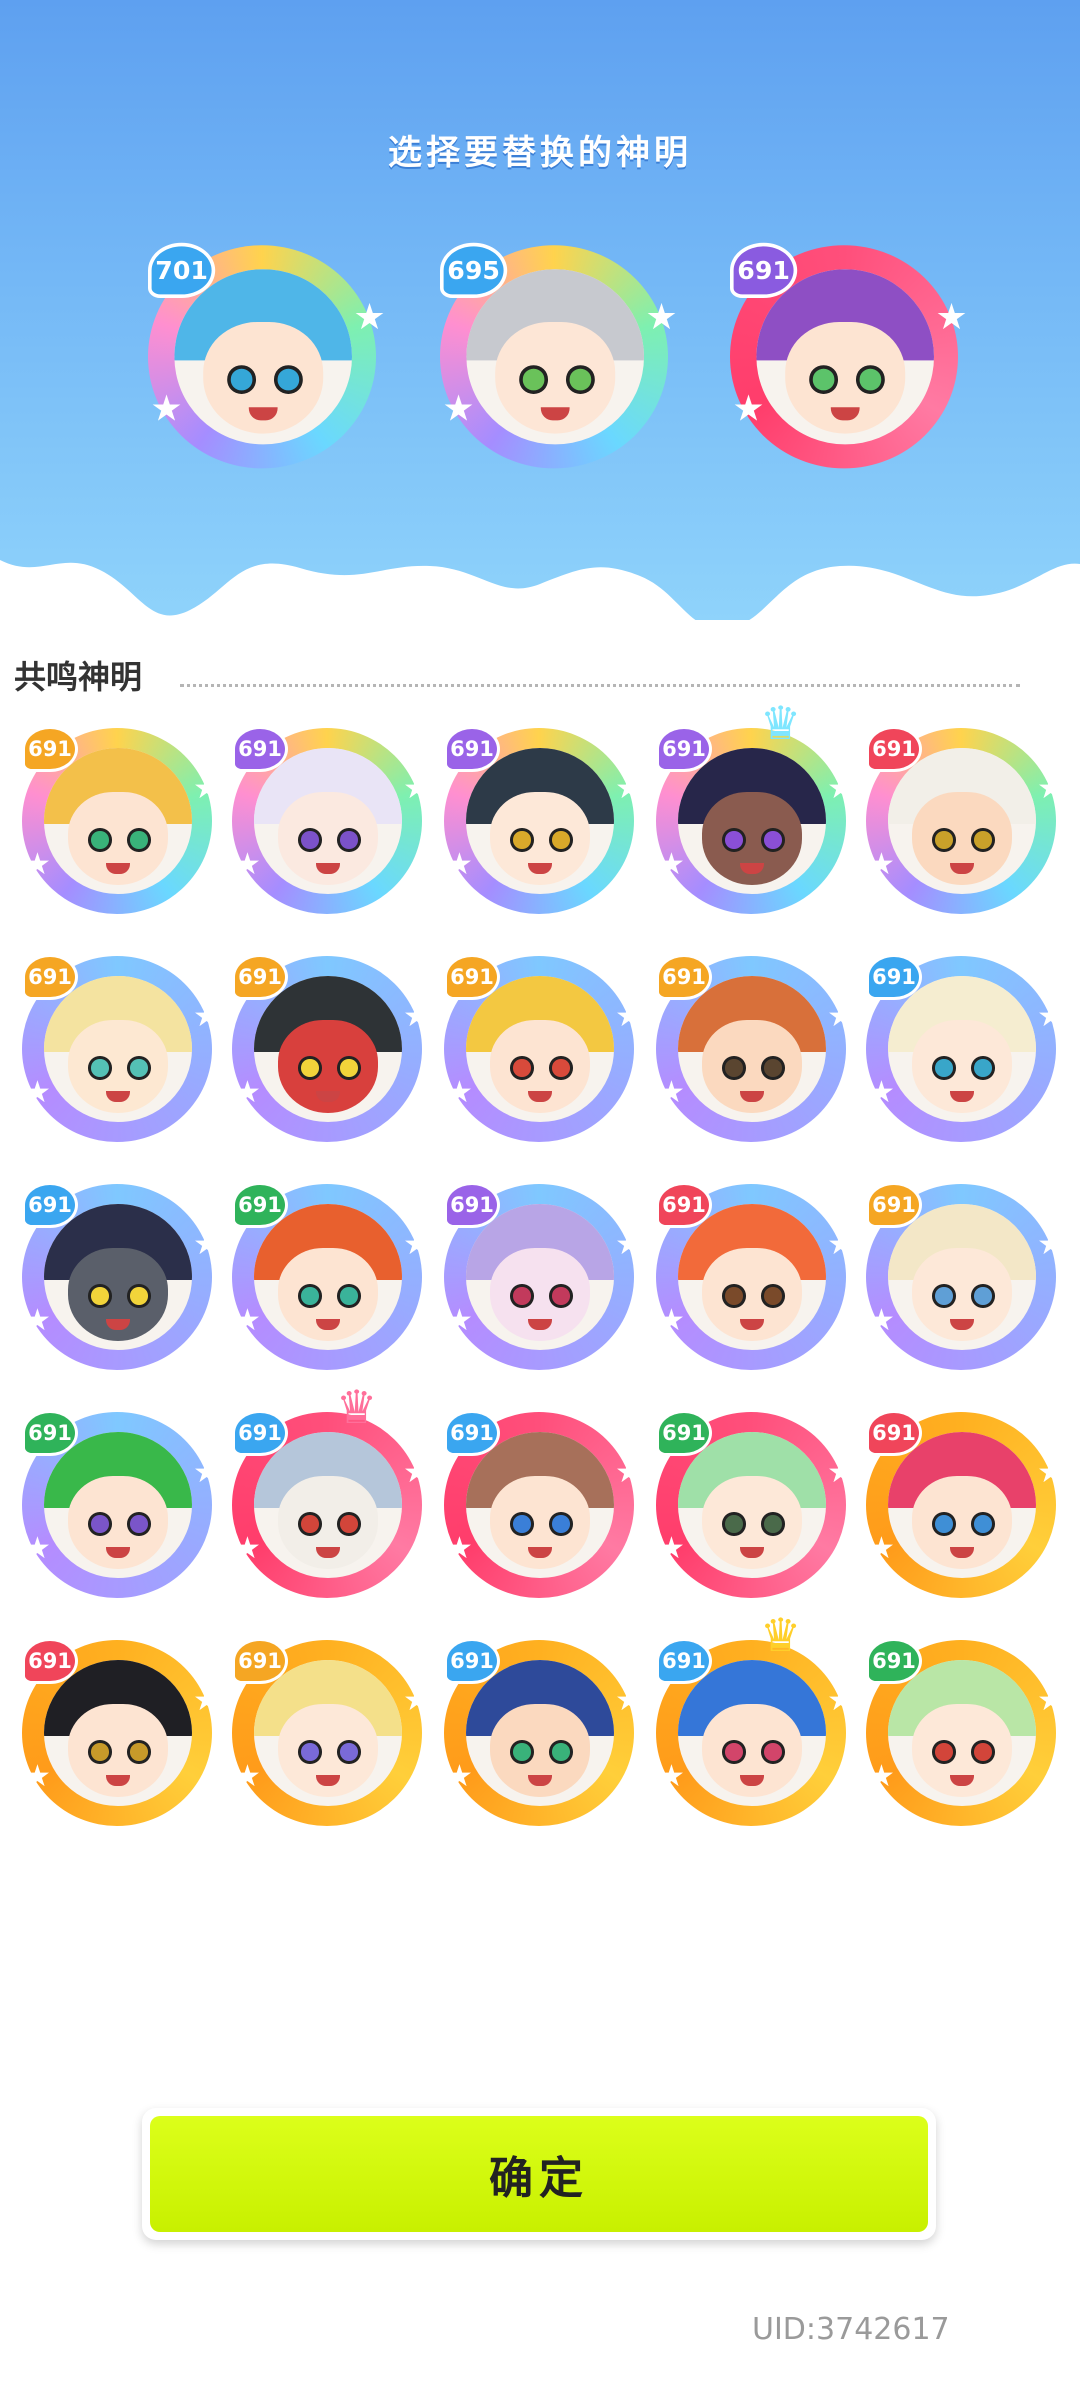 Image resolution: width=1080 pixels, height=2400 pixels. I want to click on selected-god-1: ★ ★ 701, so click(268, 358).